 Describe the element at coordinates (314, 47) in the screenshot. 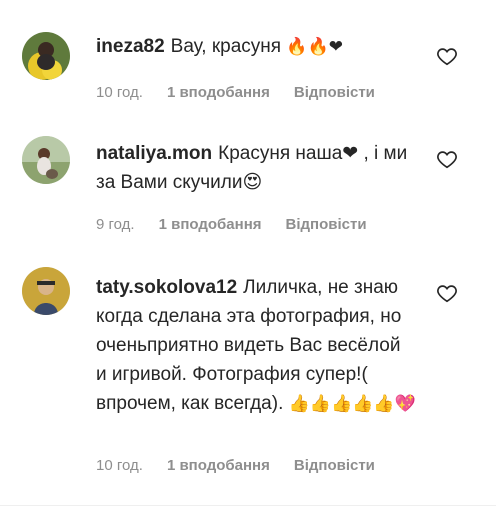

I see `comment-emoji: 🔥🔥❤` at that location.